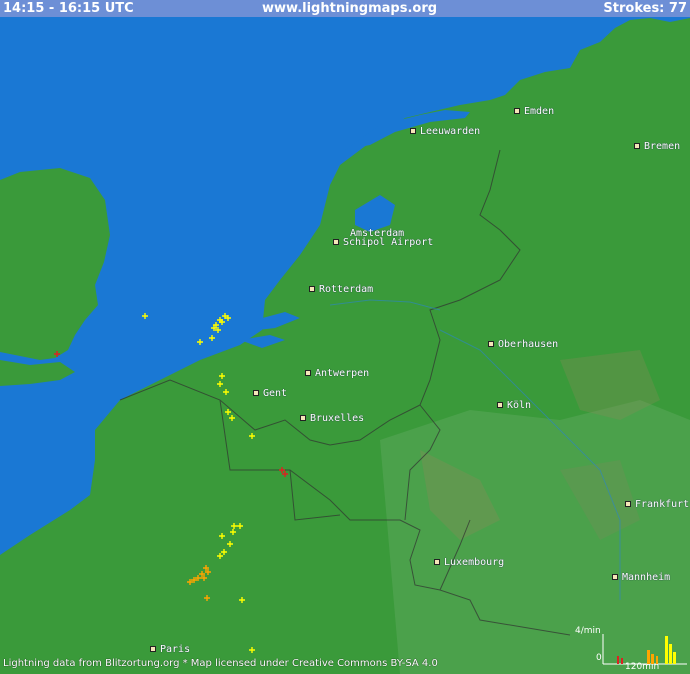  I want to click on city-antwerpen: Antwerpen, so click(337, 373).